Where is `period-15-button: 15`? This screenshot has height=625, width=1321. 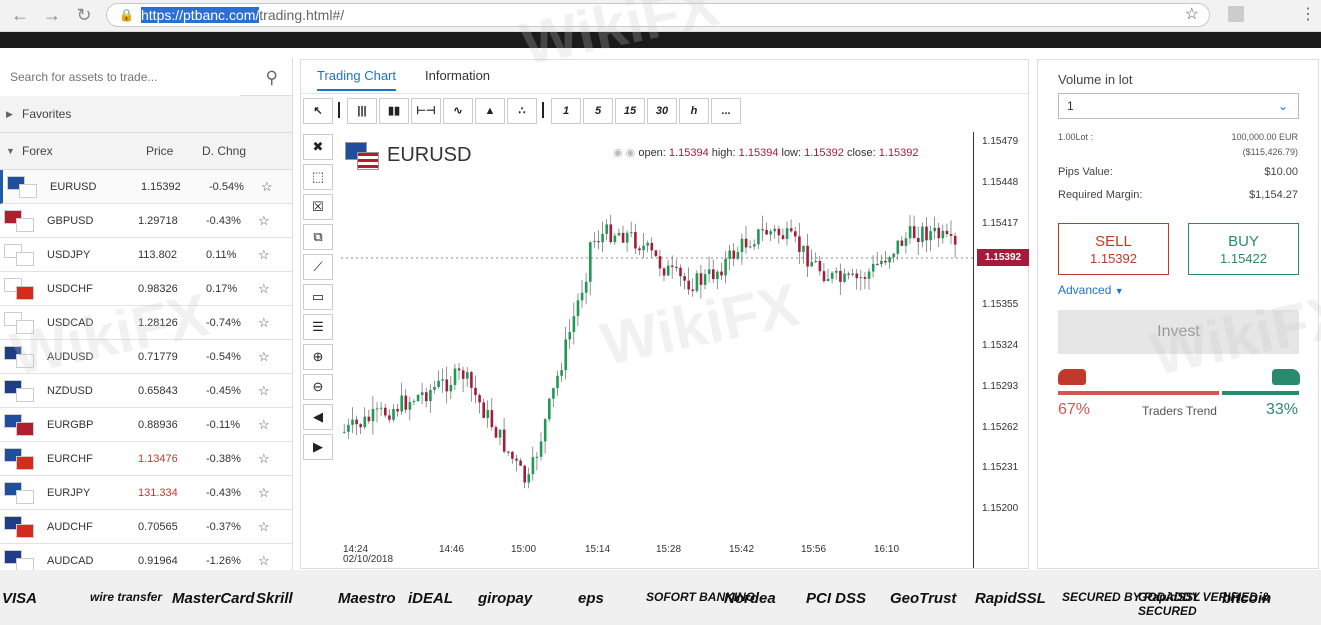 period-15-button: 15 is located at coordinates (630, 111).